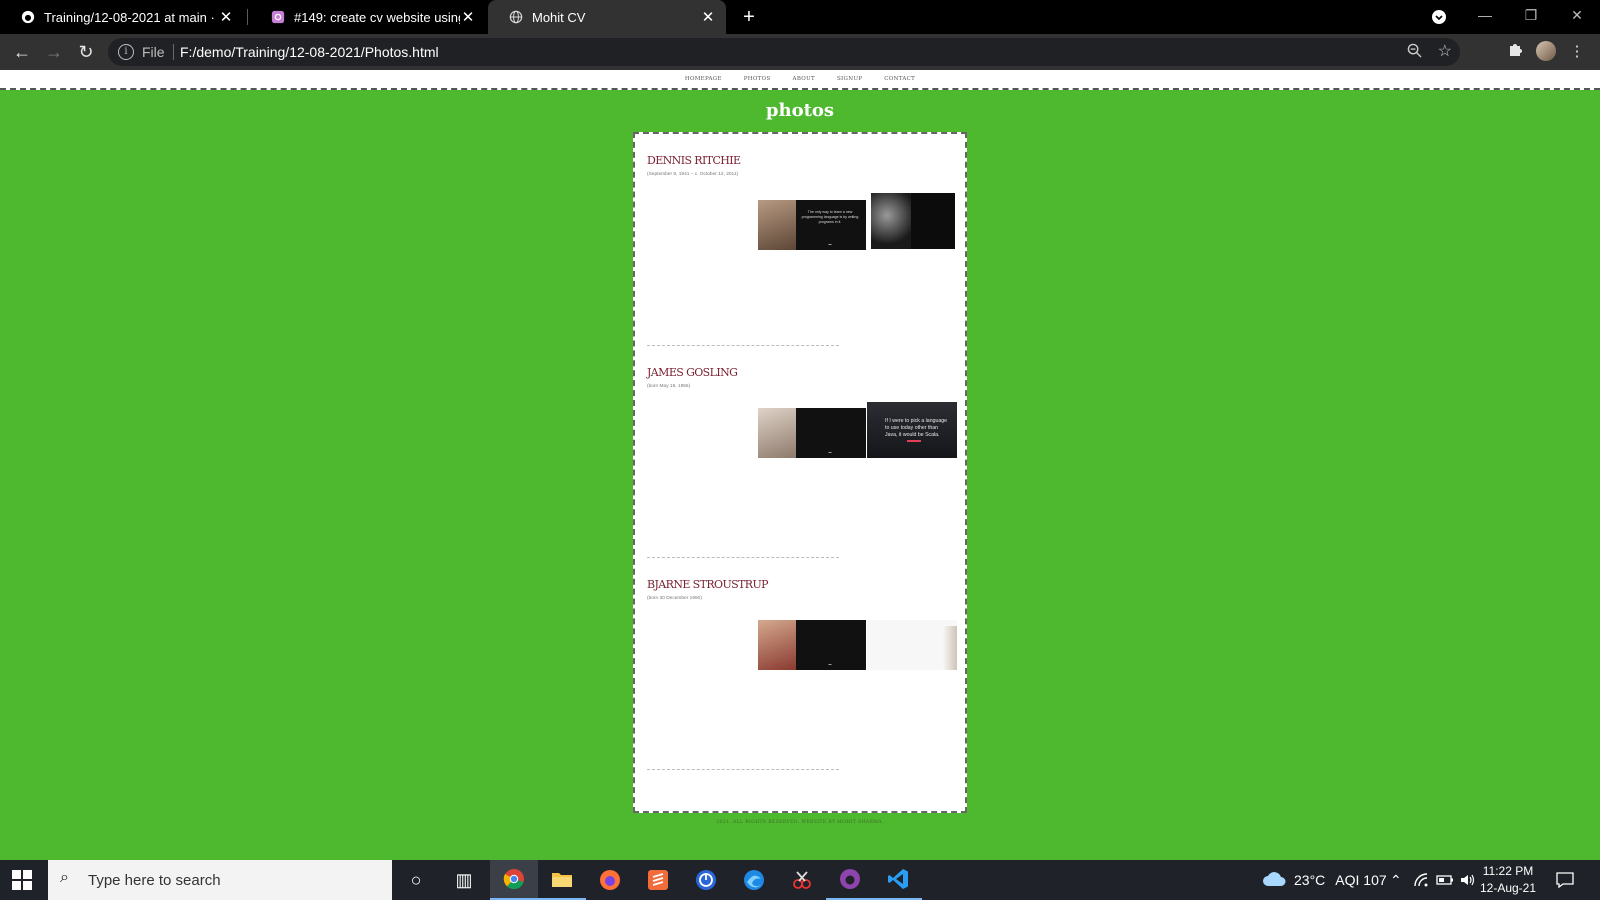  I want to click on air-quality-index: AQI 107, so click(1361, 880).